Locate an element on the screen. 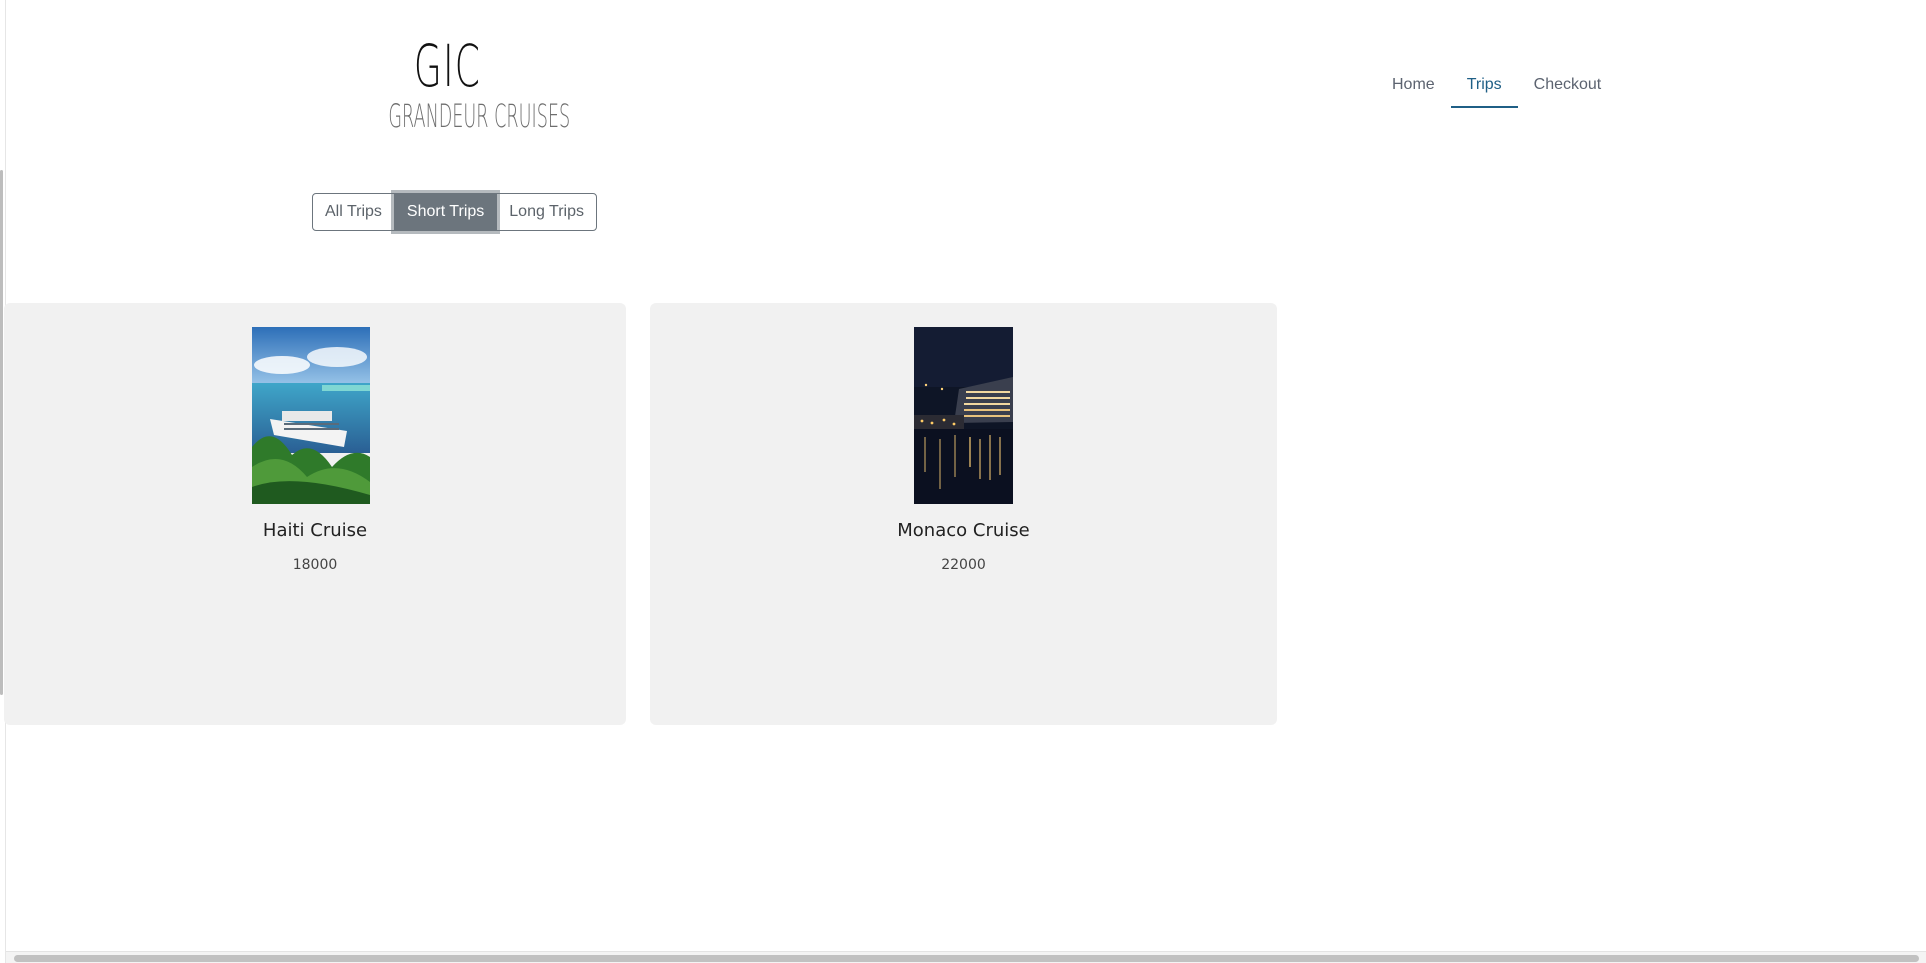  trip-card-monaco: Monaco Cruise 22000 is located at coordinates (963, 514).